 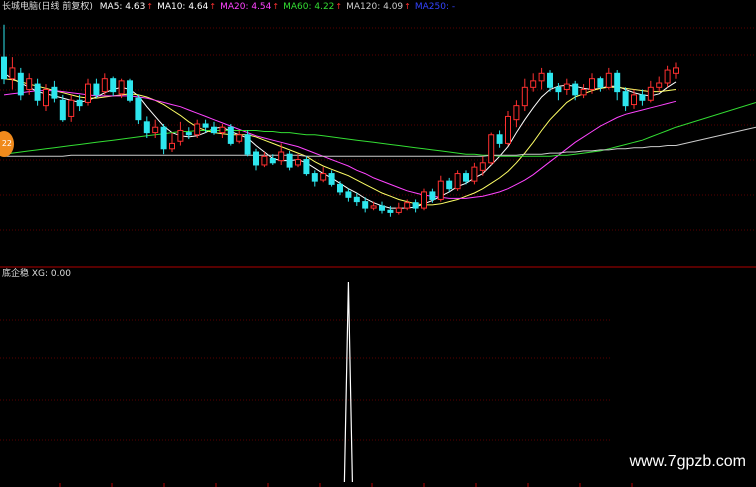 What do you see at coordinates (36, 274) in the screenshot?
I see `sub-panel-label: 底企稳 XG: 0.00` at bounding box center [36, 274].